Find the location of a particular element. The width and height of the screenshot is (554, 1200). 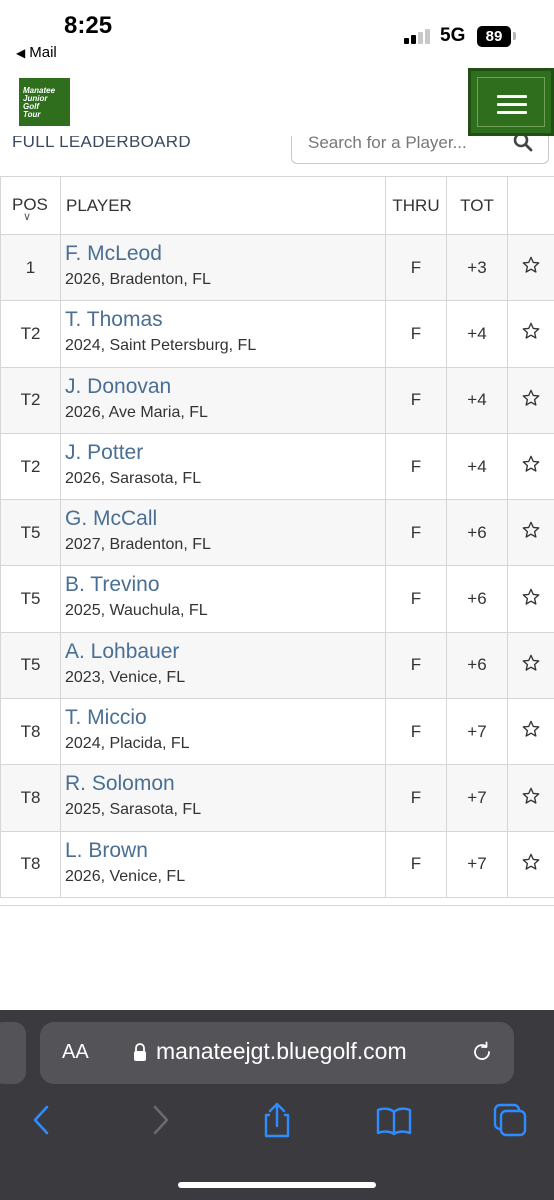

player-cell: L. Brown 2026, Venice, FL is located at coordinates (223, 864).